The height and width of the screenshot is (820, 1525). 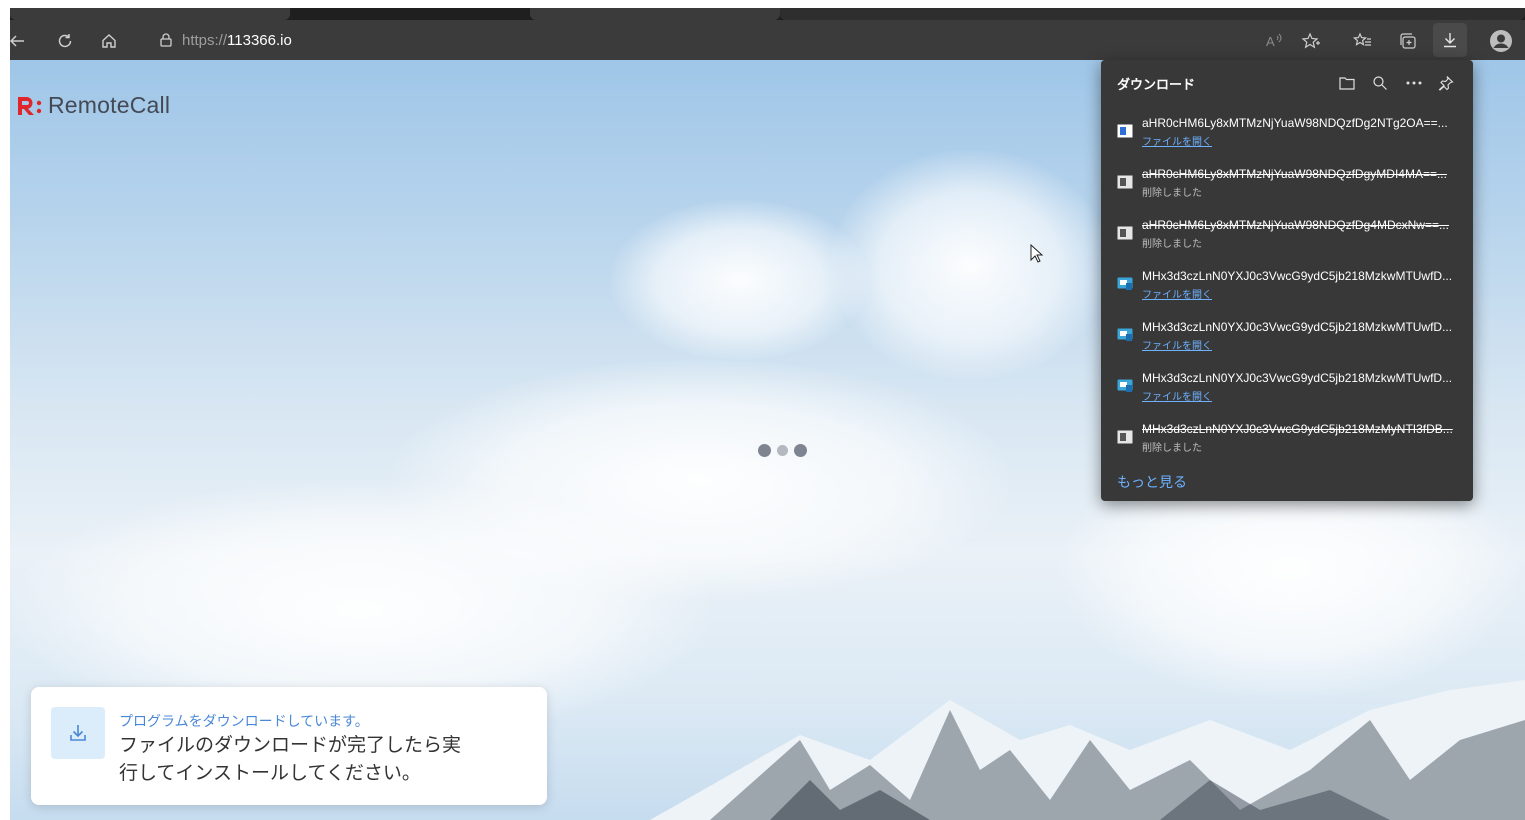 What do you see at coordinates (1156, 85) in the screenshot?
I see `downloads-panel-title: ダウンロード` at bounding box center [1156, 85].